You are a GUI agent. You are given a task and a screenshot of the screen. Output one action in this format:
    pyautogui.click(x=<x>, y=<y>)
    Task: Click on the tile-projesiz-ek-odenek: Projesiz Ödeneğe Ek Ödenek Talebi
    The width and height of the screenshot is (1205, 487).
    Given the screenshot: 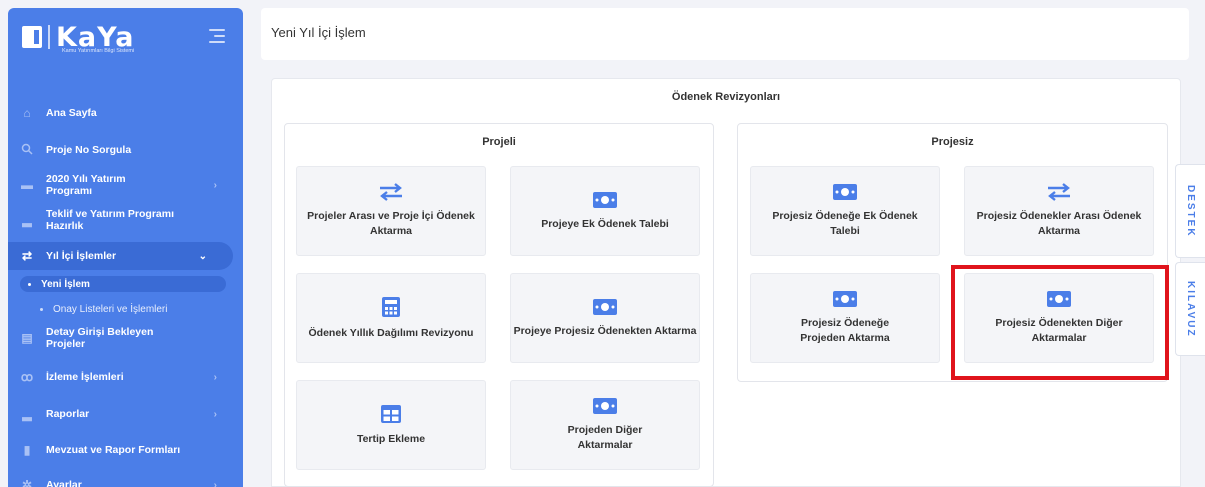 What is the action you would take?
    pyautogui.click(x=845, y=211)
    